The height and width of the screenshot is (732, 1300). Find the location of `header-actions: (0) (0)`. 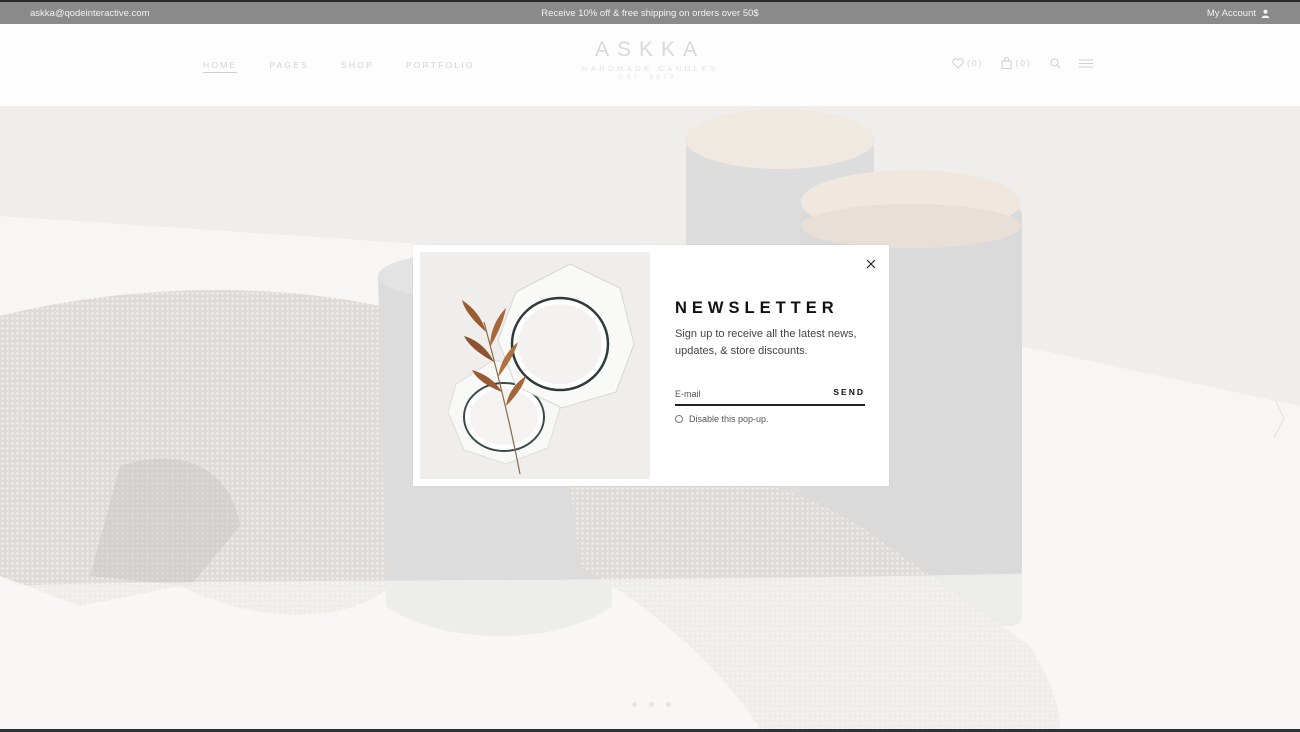

header-actions: (0) (0) is located at coordinates (1022, 63).